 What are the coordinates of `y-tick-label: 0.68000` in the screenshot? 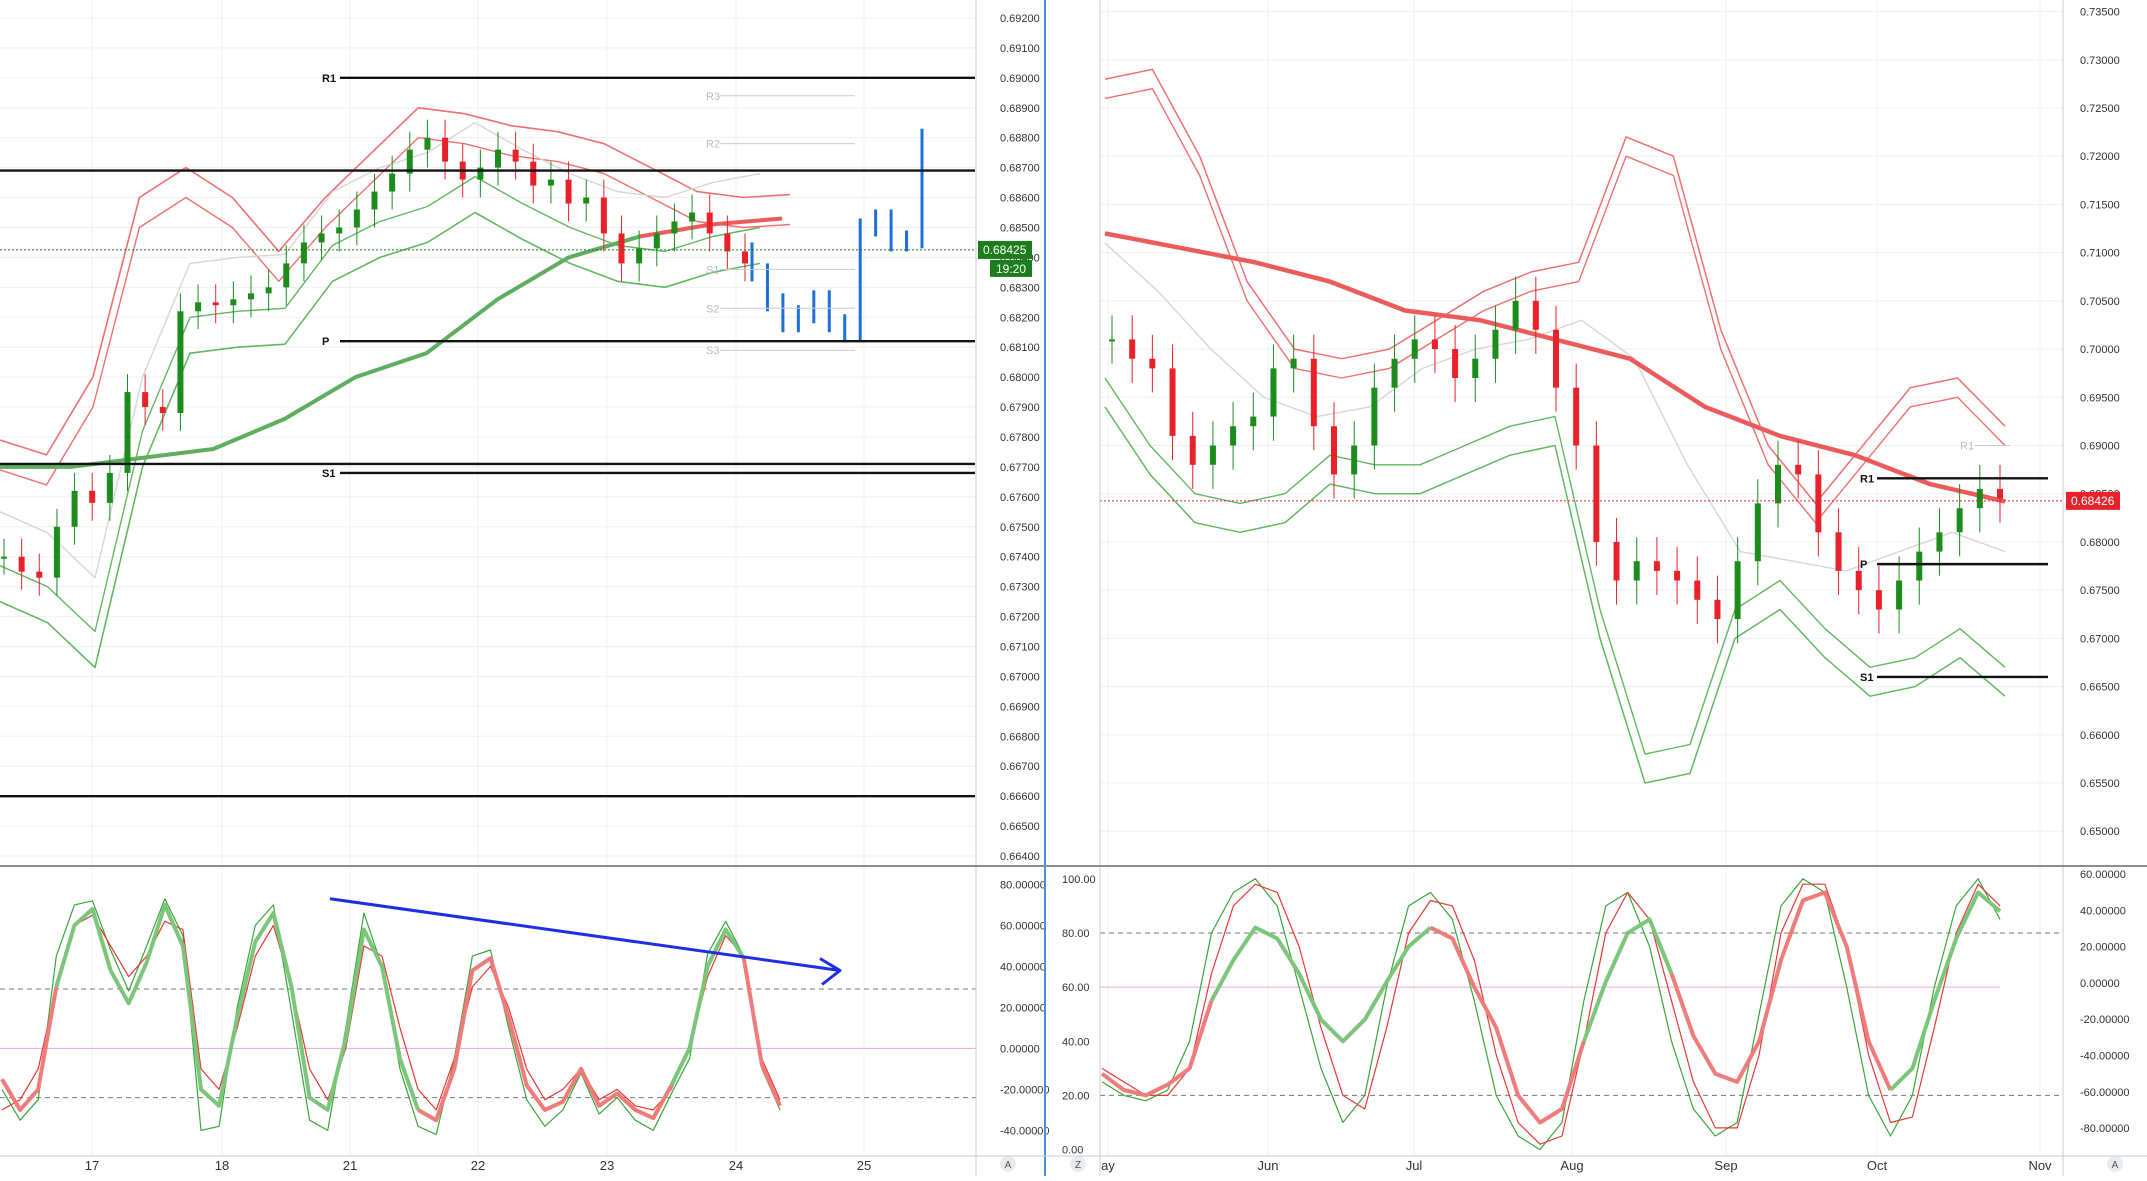 It's located at (1020, 378).